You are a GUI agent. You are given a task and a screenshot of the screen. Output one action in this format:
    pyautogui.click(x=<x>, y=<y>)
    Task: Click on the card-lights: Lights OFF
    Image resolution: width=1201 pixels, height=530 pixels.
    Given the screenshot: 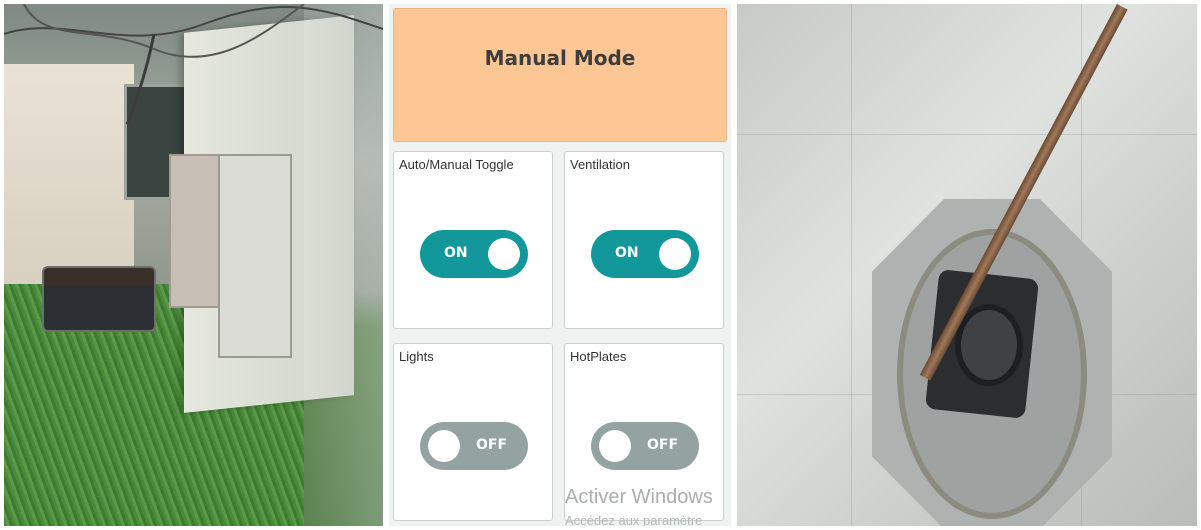 What is the action you would take?
    pyautogui.click(x=473, y=432)
    